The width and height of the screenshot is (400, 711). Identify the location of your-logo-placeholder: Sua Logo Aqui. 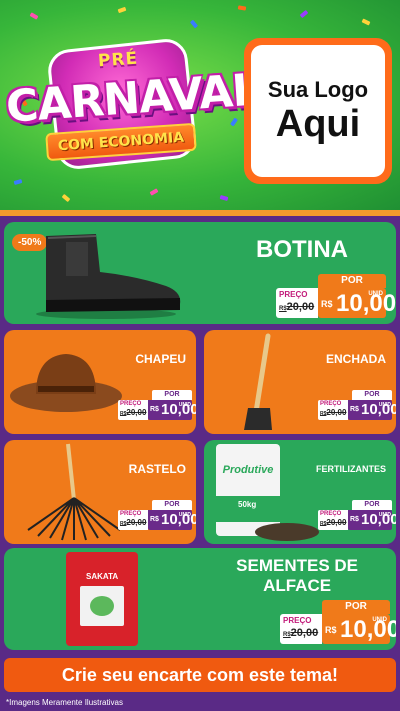
(318, 111).